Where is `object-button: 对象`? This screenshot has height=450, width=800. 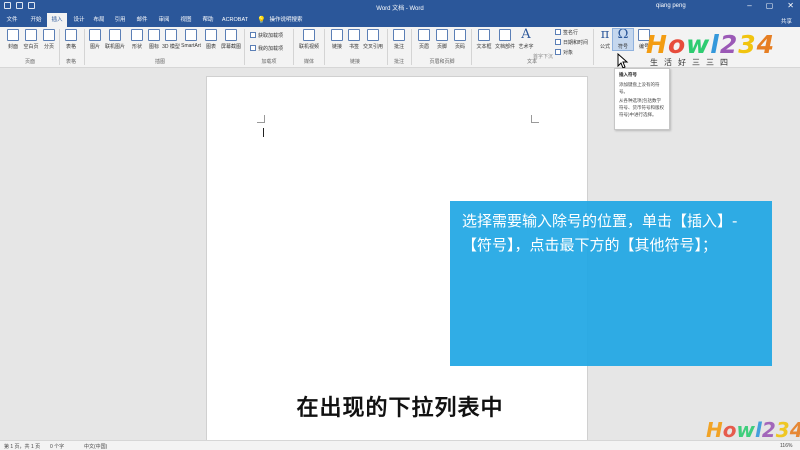
object-button: 对象 is located at coordinates (564, 52).